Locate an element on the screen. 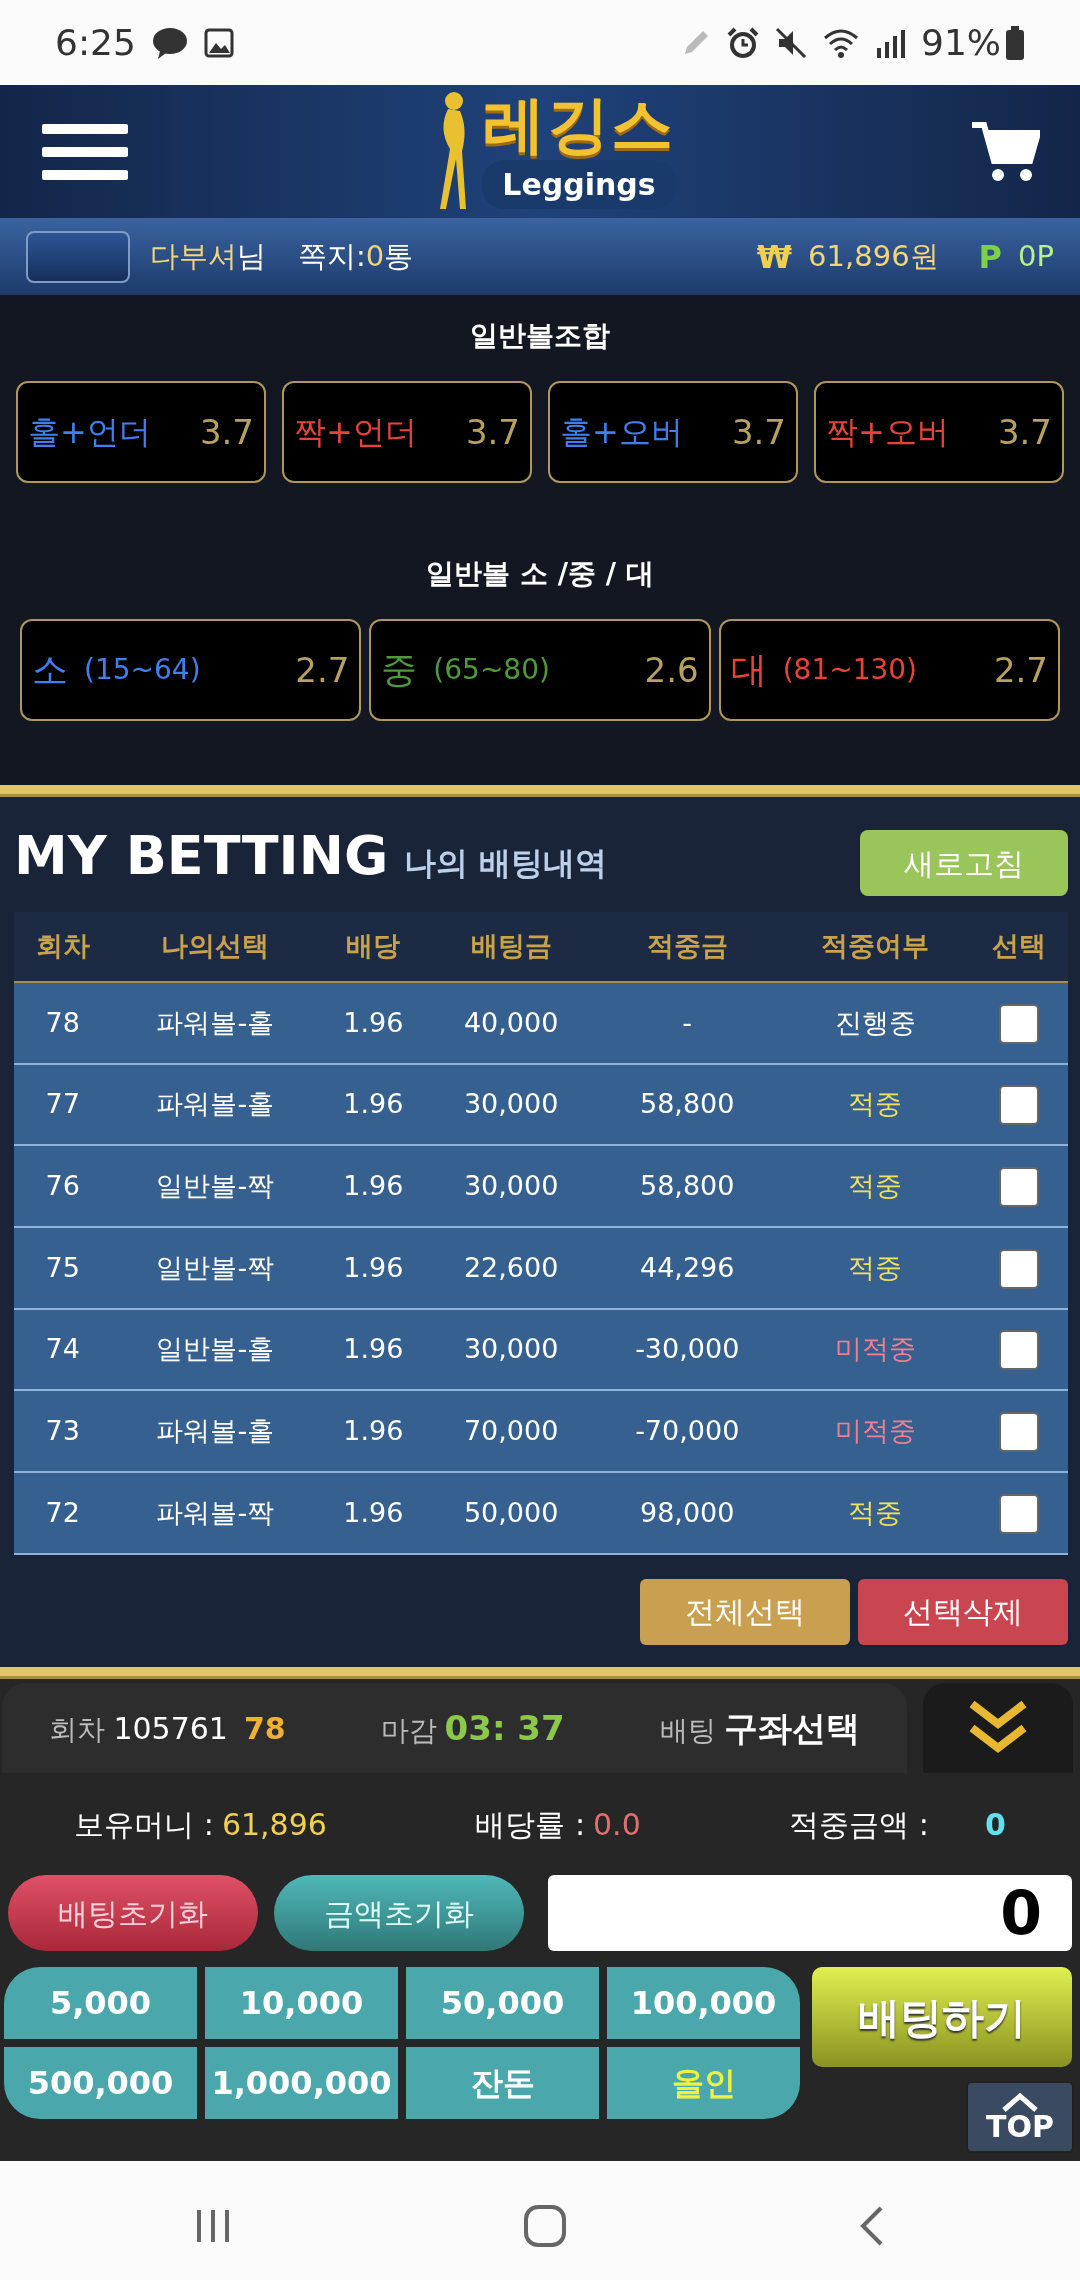  bet-selection: 구좌선택 is located at coordinates (791, 1727).